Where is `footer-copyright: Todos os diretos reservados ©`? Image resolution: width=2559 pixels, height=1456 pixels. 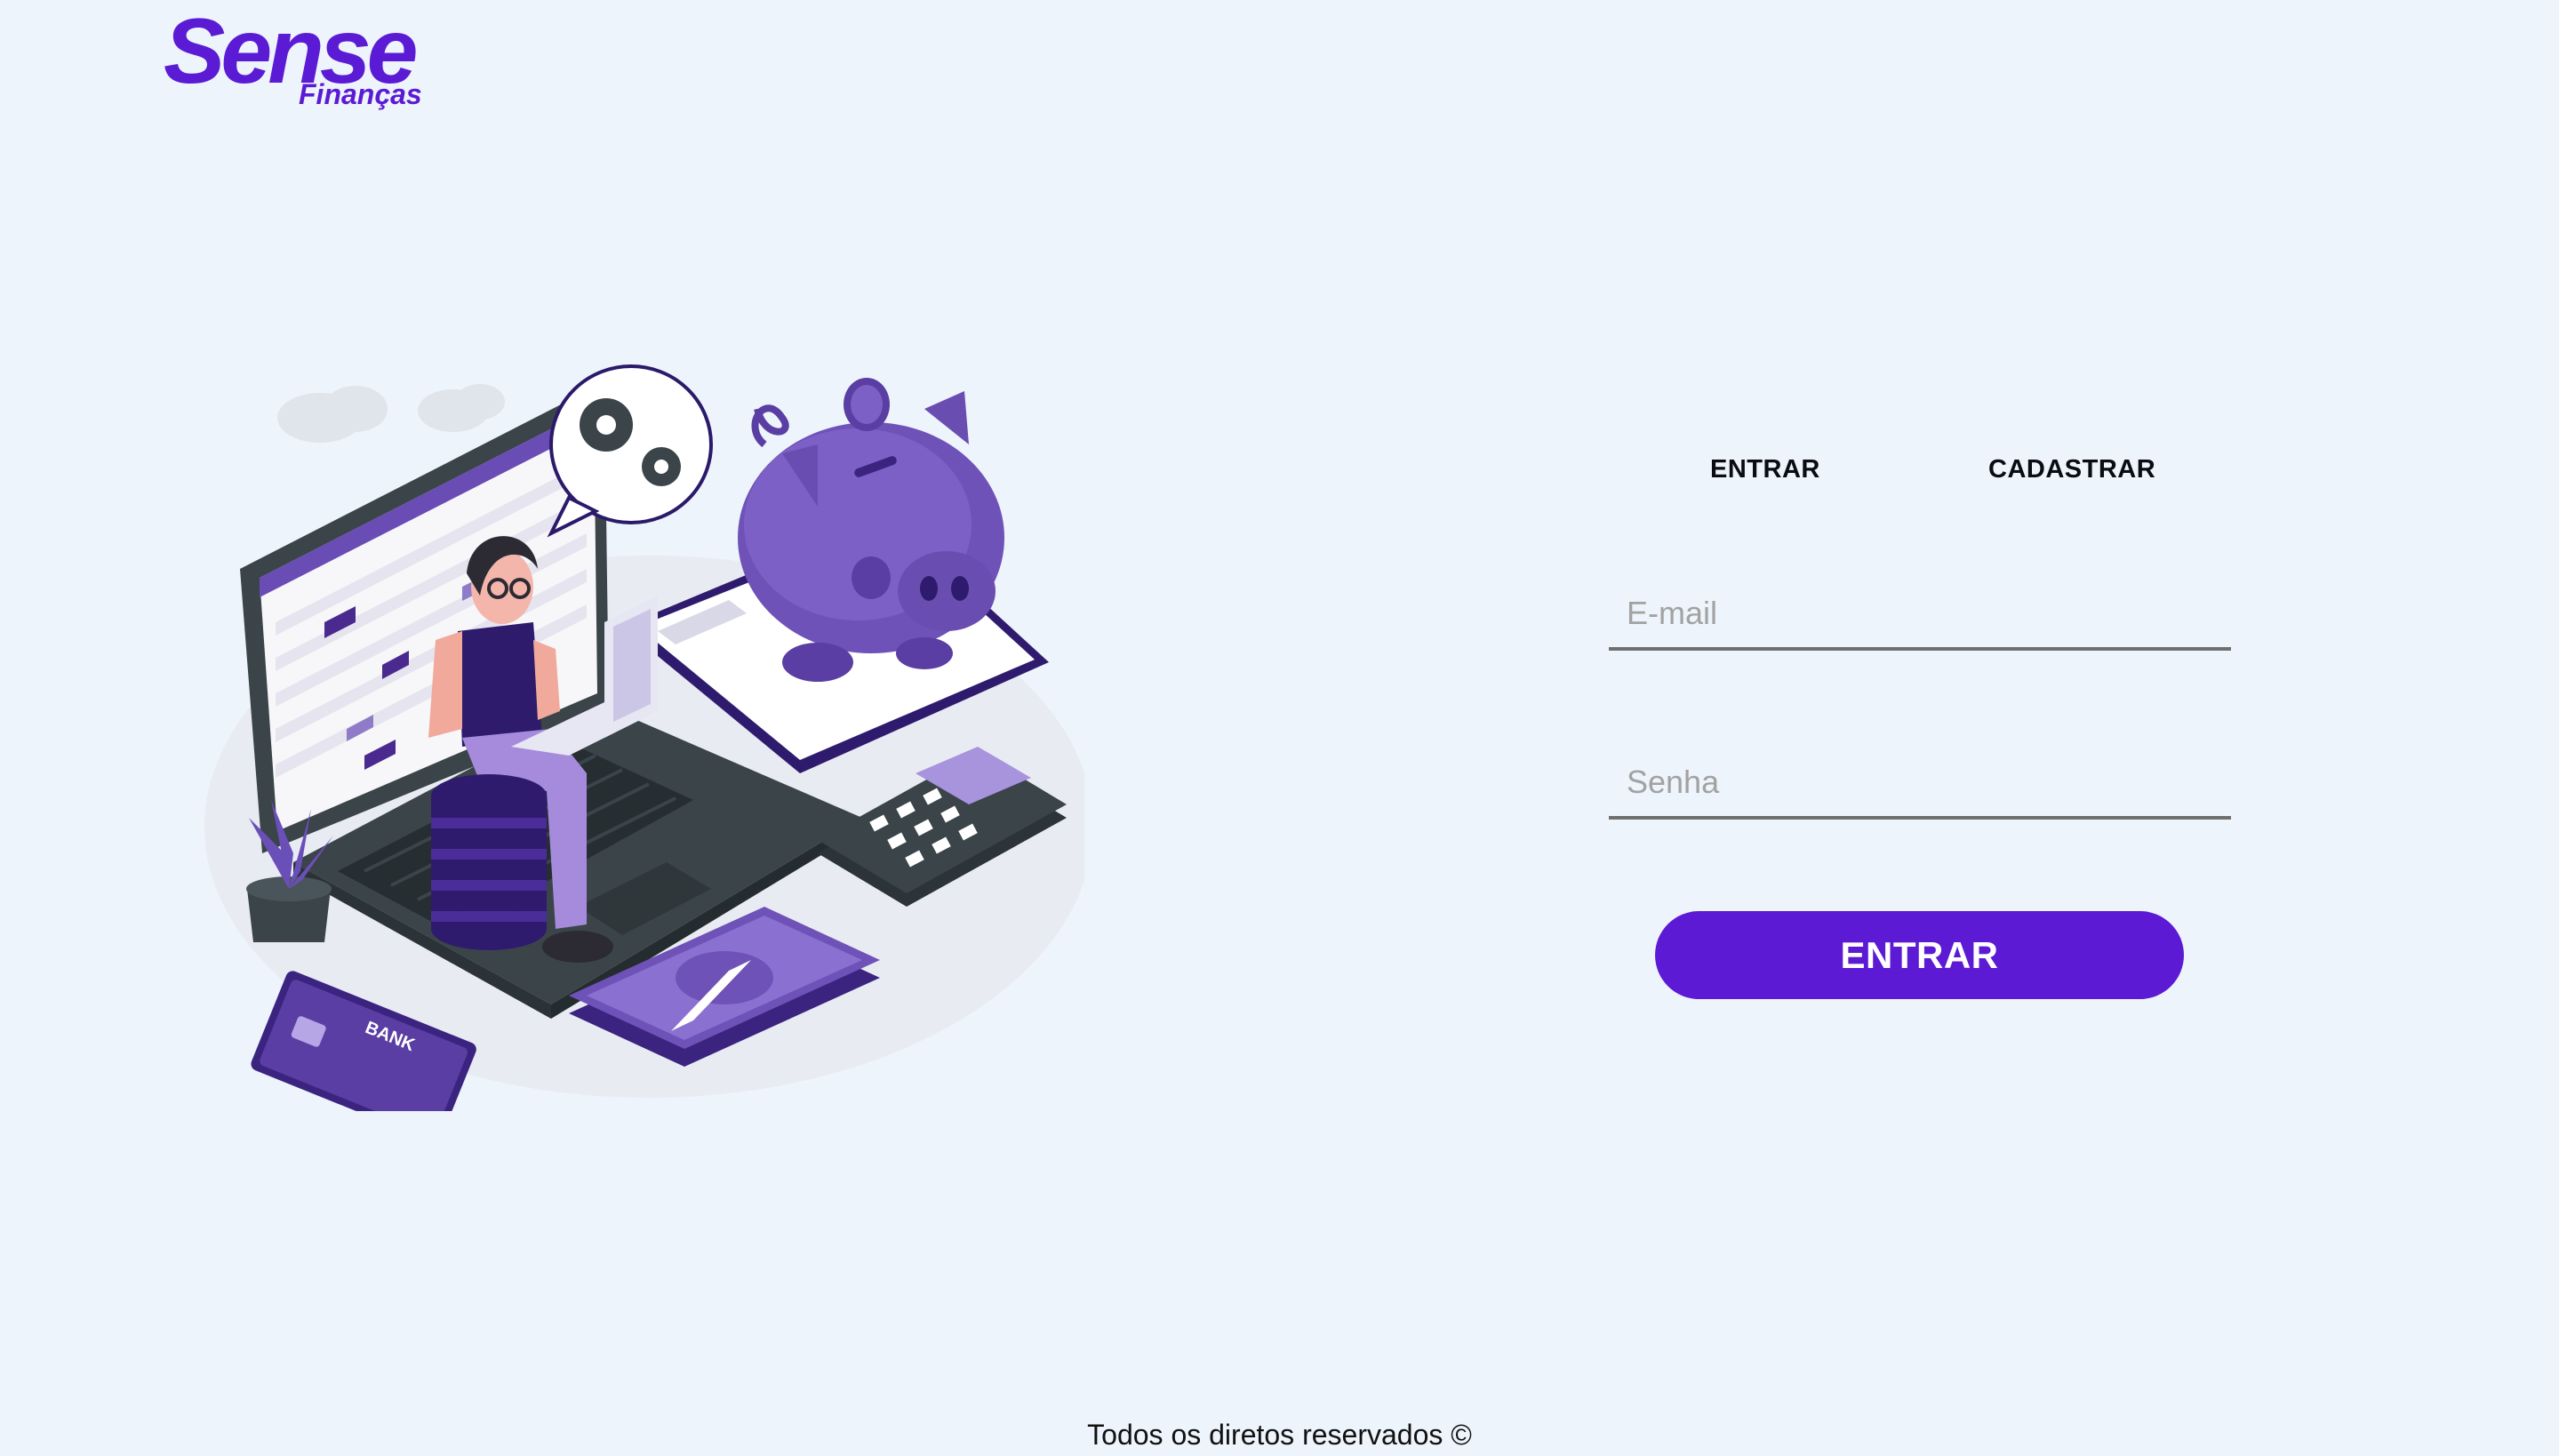 footer-copyright: Todos os diretos reservados © is located at coordinates (1279, 1435).